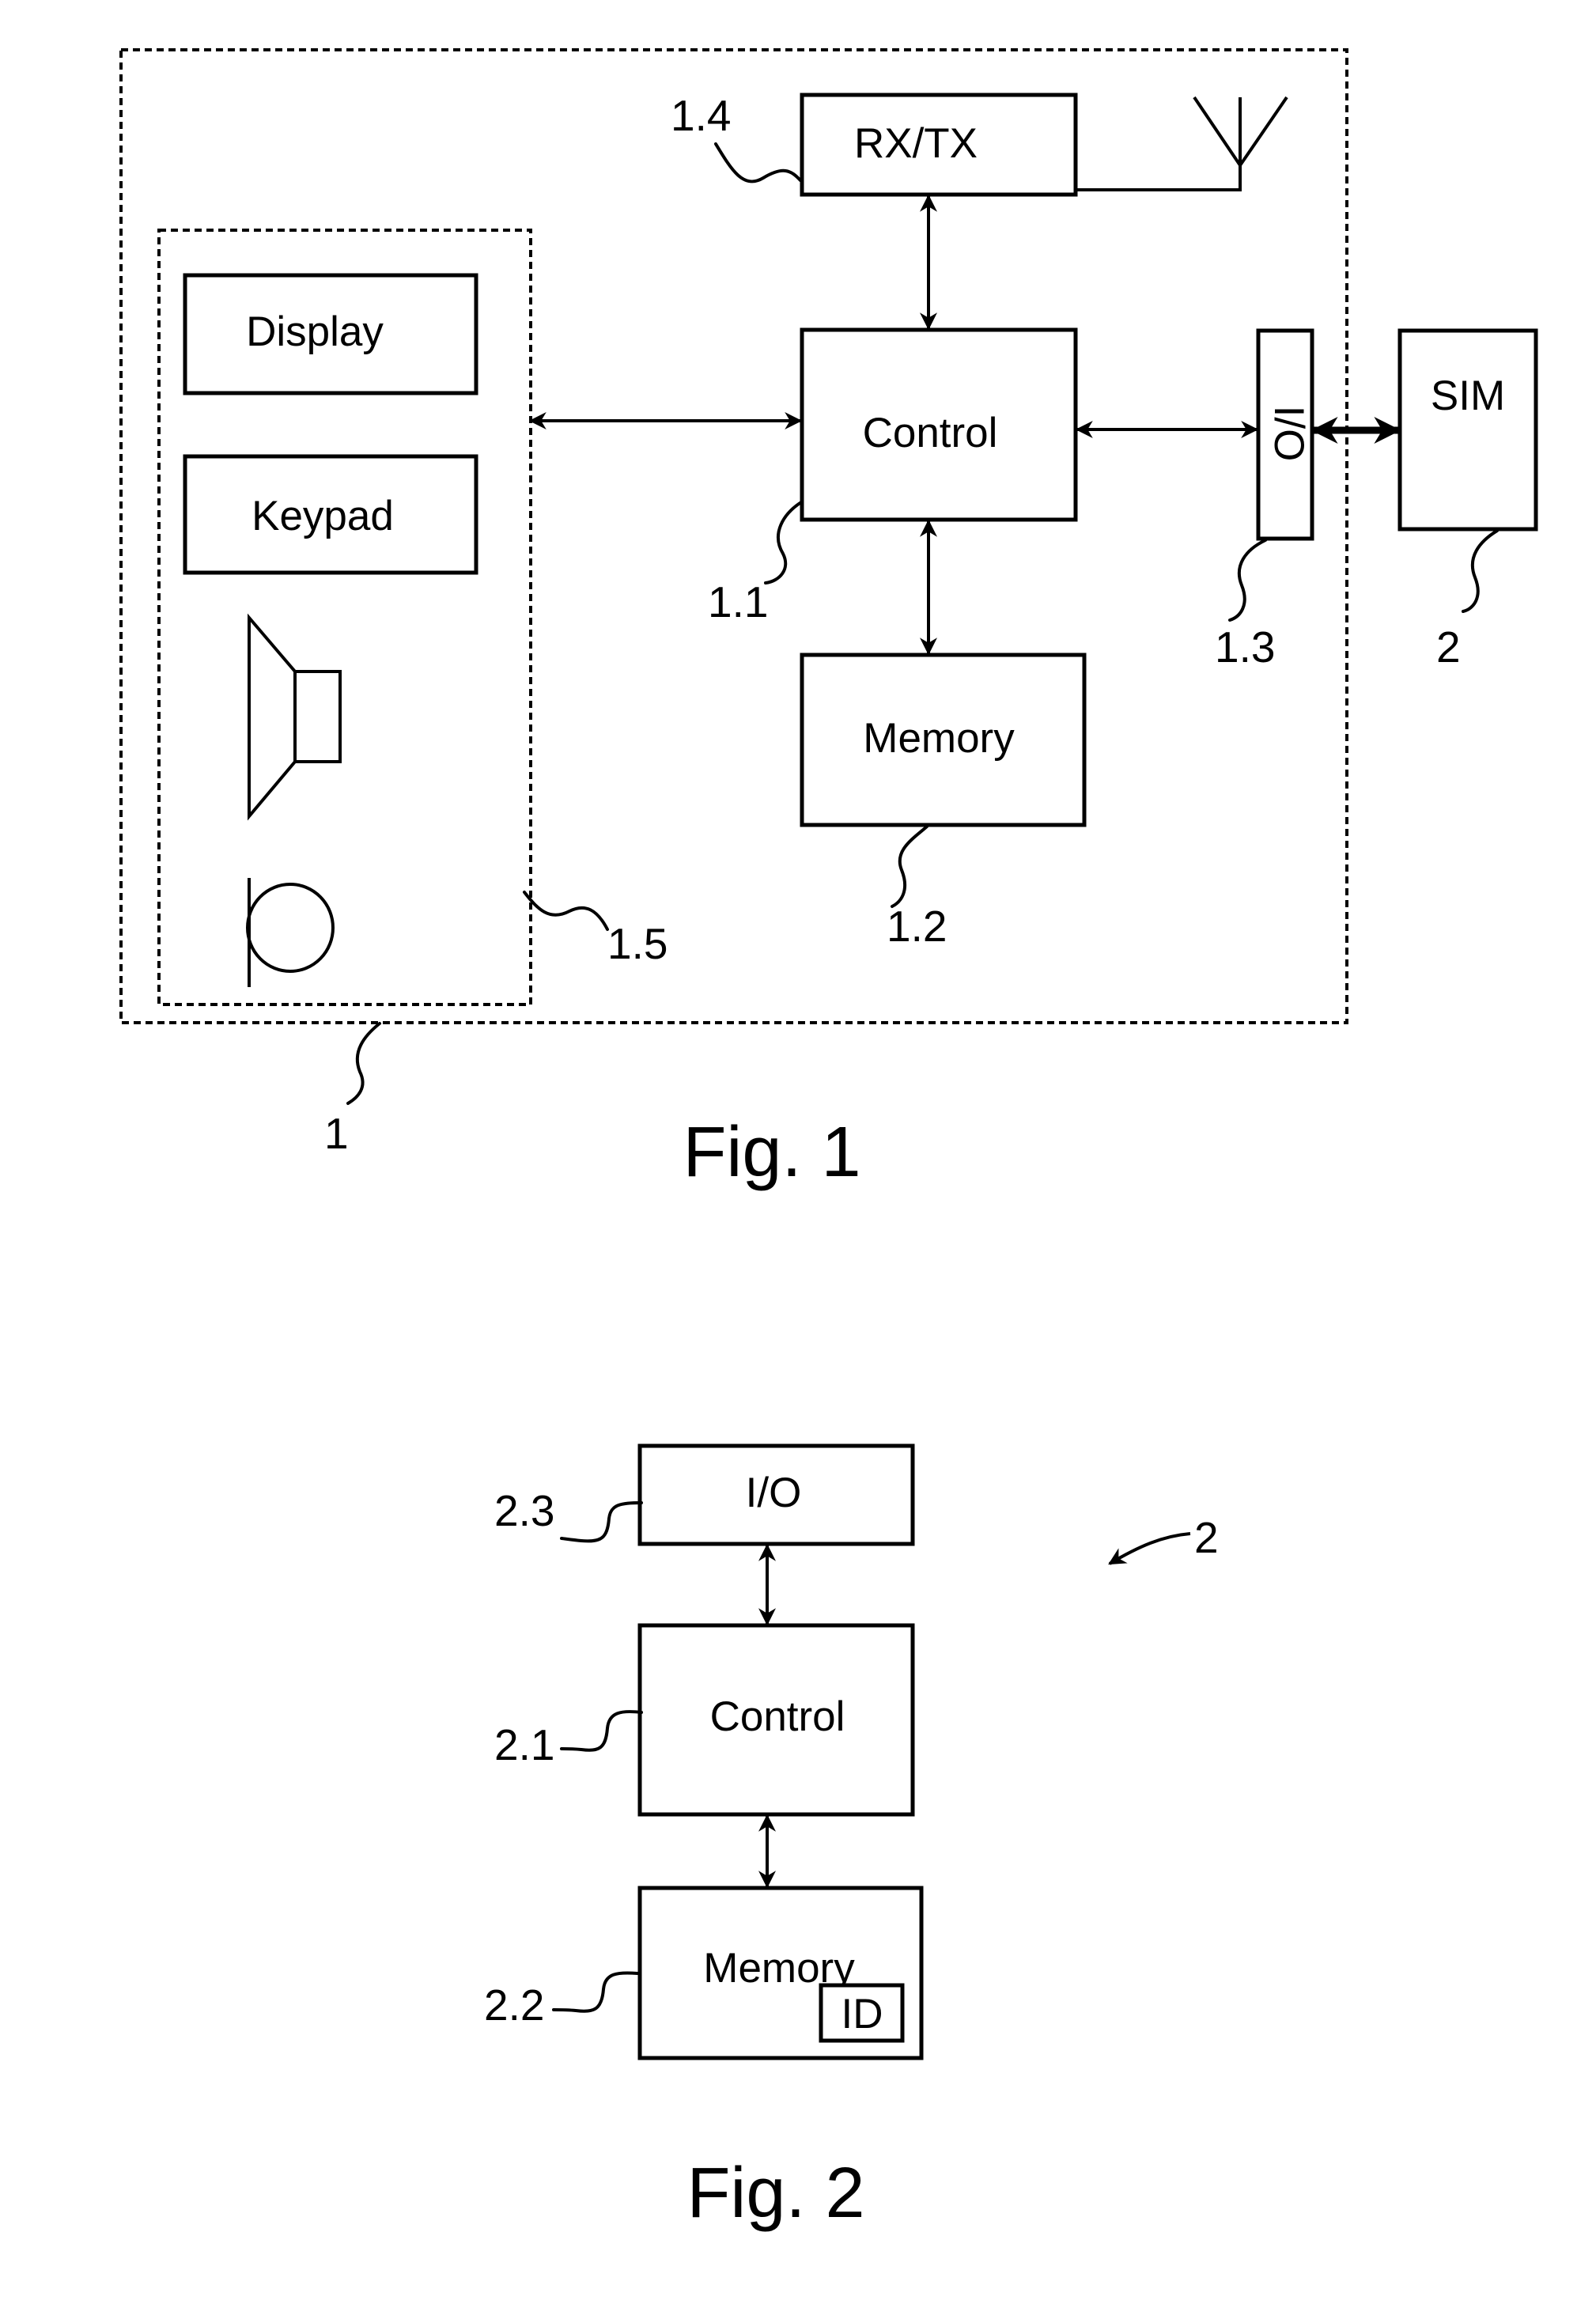 The image size is (1596, 2304). What do you see at coordinates (336, 1133) in the screenshot?
I see `ref-device: 1` at bounding box center [336, 1133].